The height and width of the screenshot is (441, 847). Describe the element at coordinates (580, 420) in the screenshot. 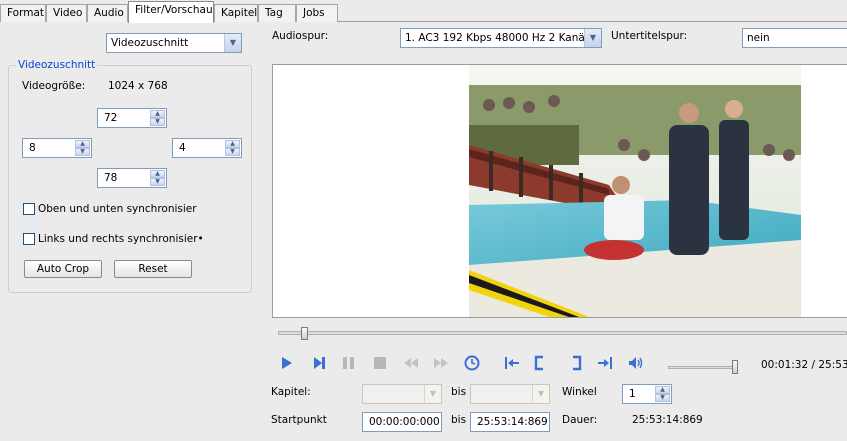

I see `duration-label: Dauer:` at that location.